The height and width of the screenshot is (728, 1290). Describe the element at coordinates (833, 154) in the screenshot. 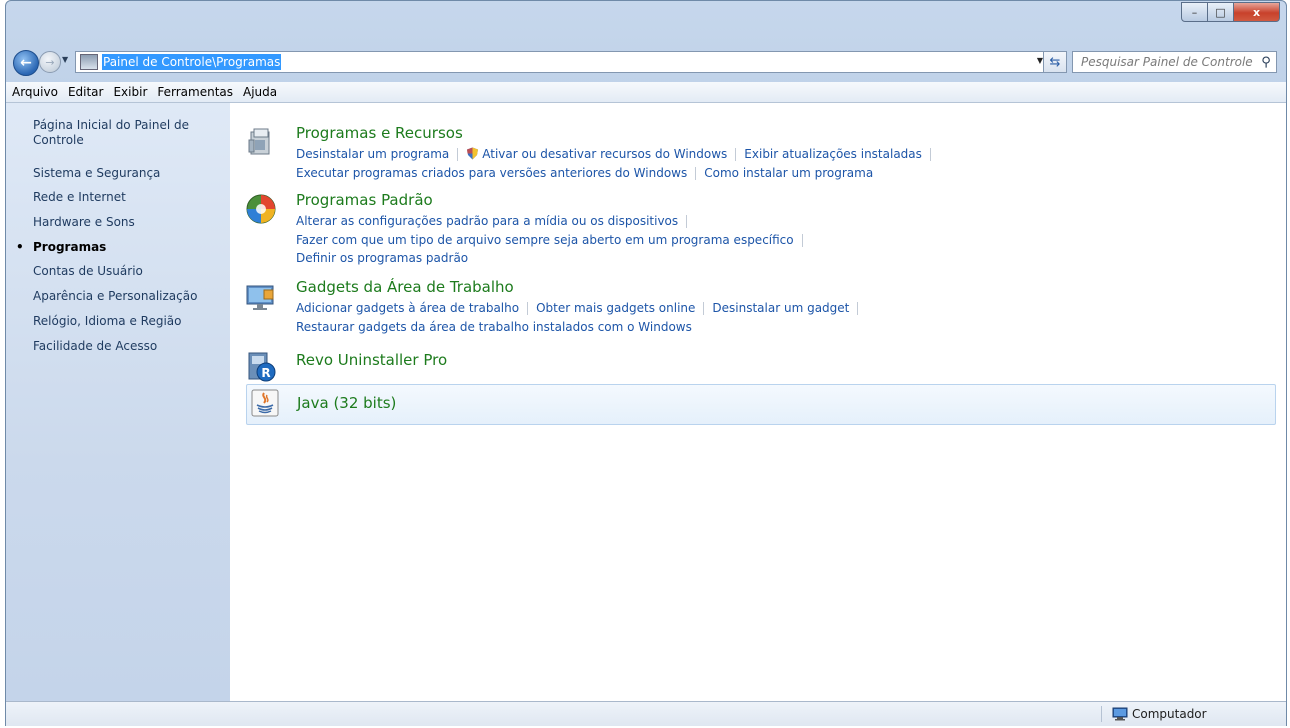

I see `installed-updates-link: Exibir atualizações instaladas` at that location.